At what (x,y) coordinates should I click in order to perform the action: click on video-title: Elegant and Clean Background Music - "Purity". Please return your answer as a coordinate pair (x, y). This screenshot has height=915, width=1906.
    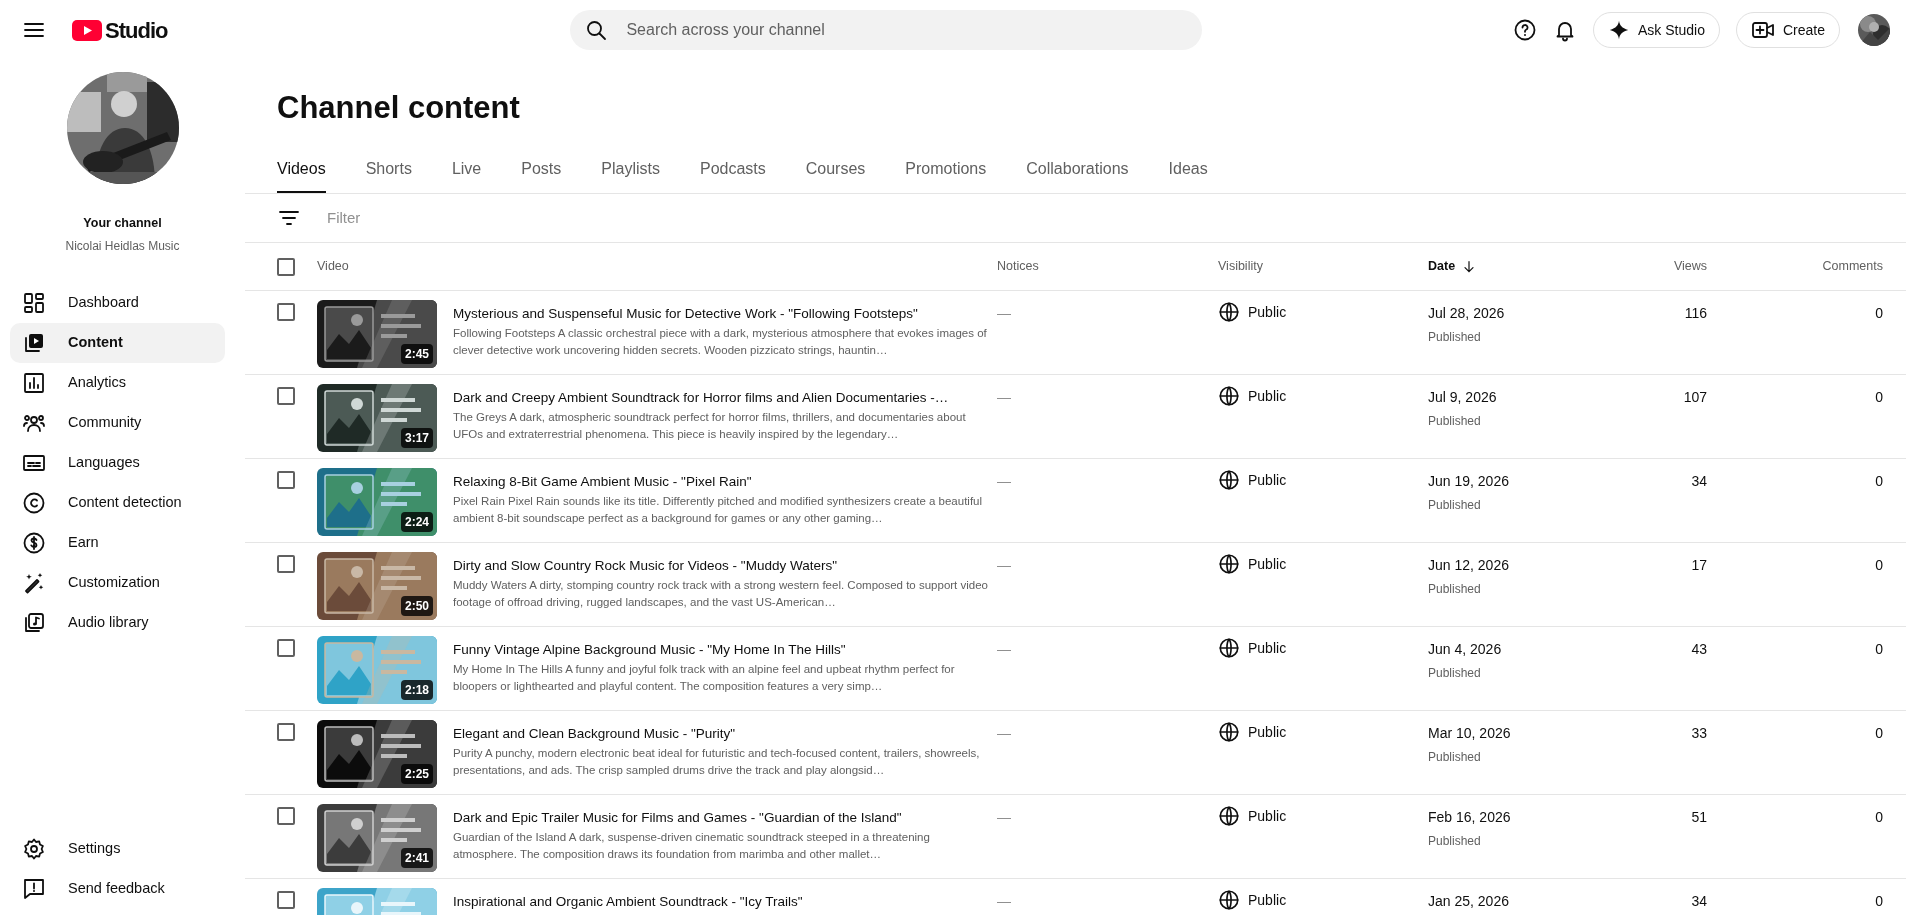
    Looking at the image, I should click on (725, 734).